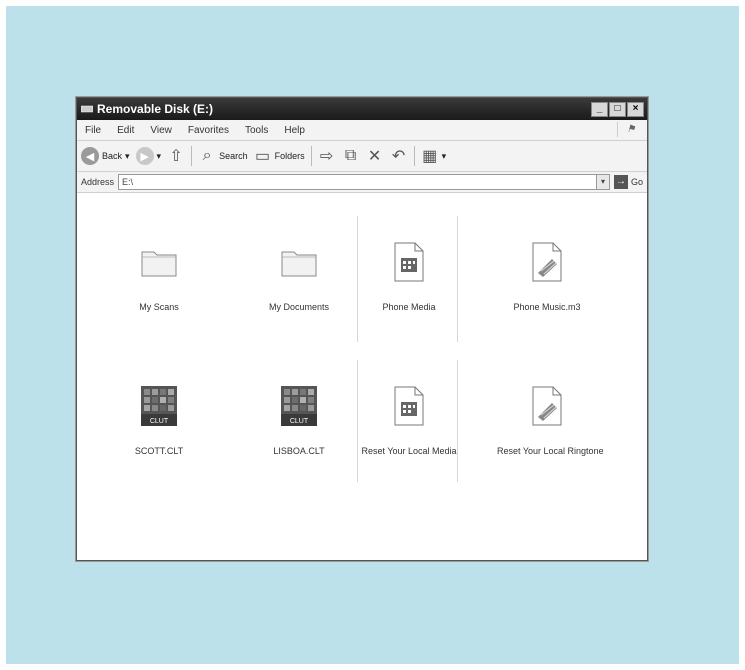 The image size is (745, 670). I want to click on back-arrow-icon: ◀, so click(90, 156).